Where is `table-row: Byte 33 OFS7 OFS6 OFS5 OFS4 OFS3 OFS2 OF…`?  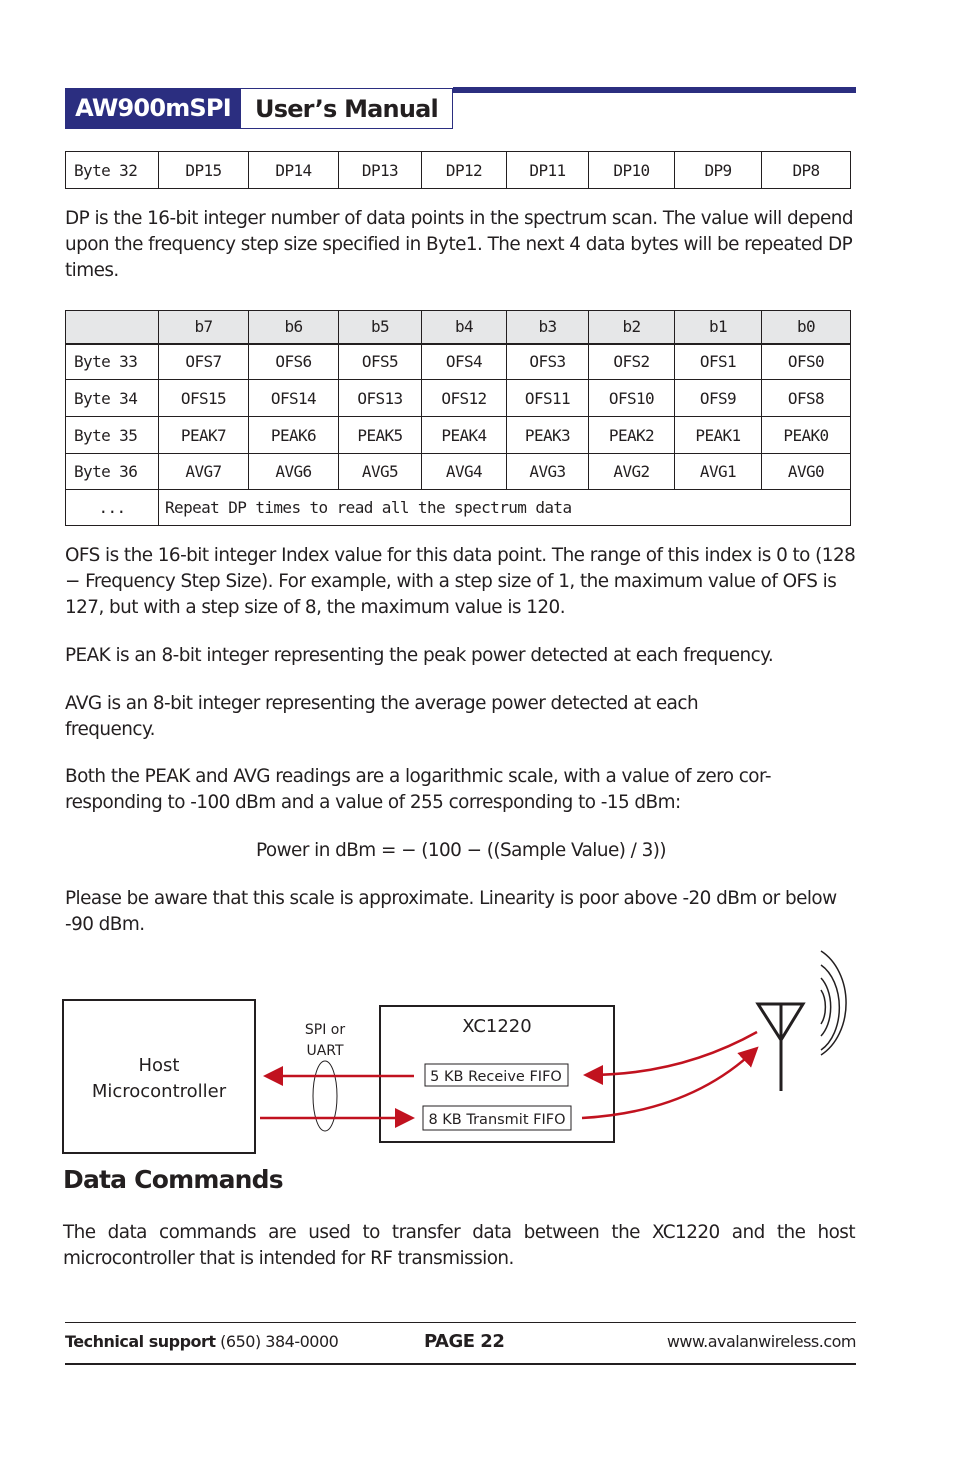 table-row: Byte 33 OFS7 OFS6 OFS5 OFS4 OFS3 OFS2 OF… is located at coordinates (458, 361).